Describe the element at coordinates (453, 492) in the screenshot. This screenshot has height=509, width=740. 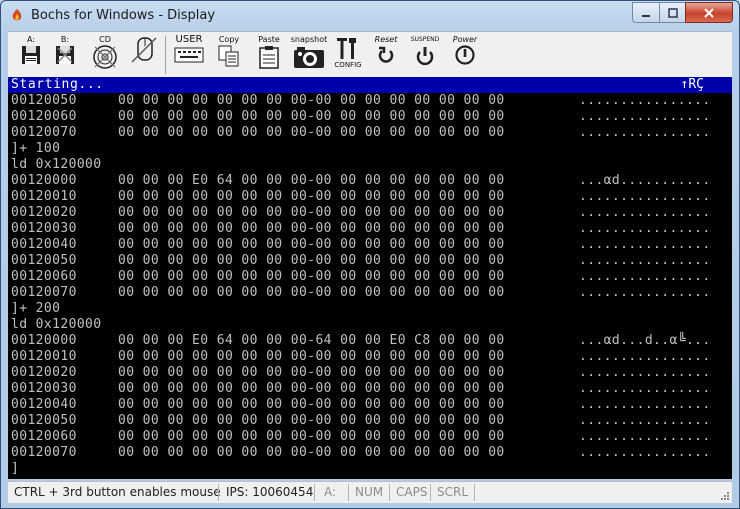
I see `scroll-lock-indicator: SCRL` at that location.